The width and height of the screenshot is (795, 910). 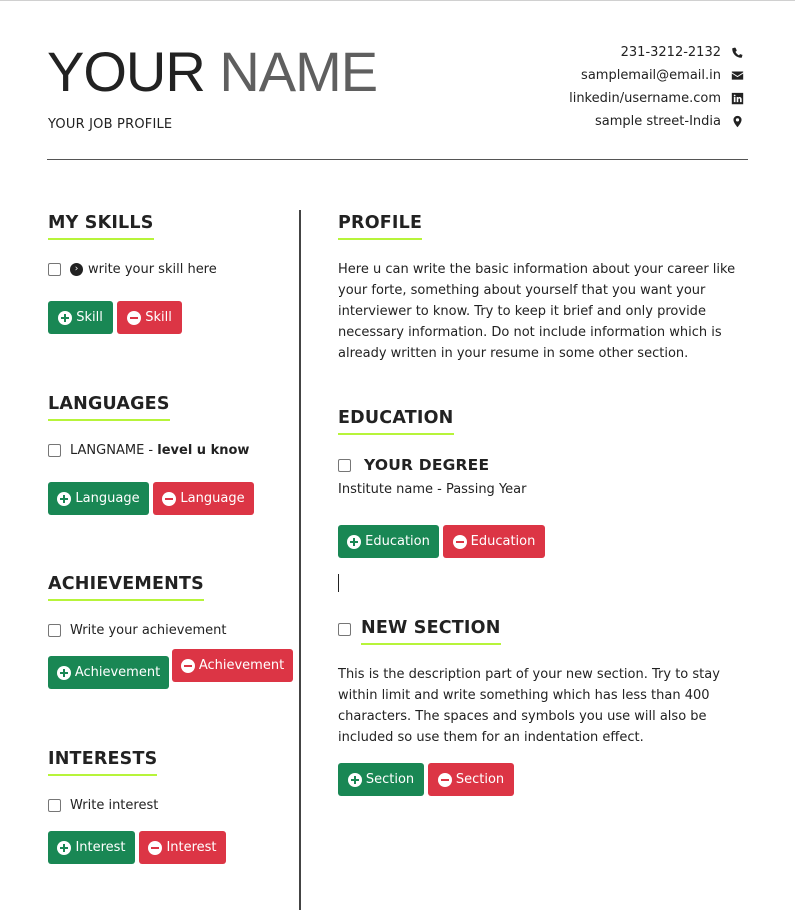 I want to click on address-text: sample street-India, so click(x=658, y=121).